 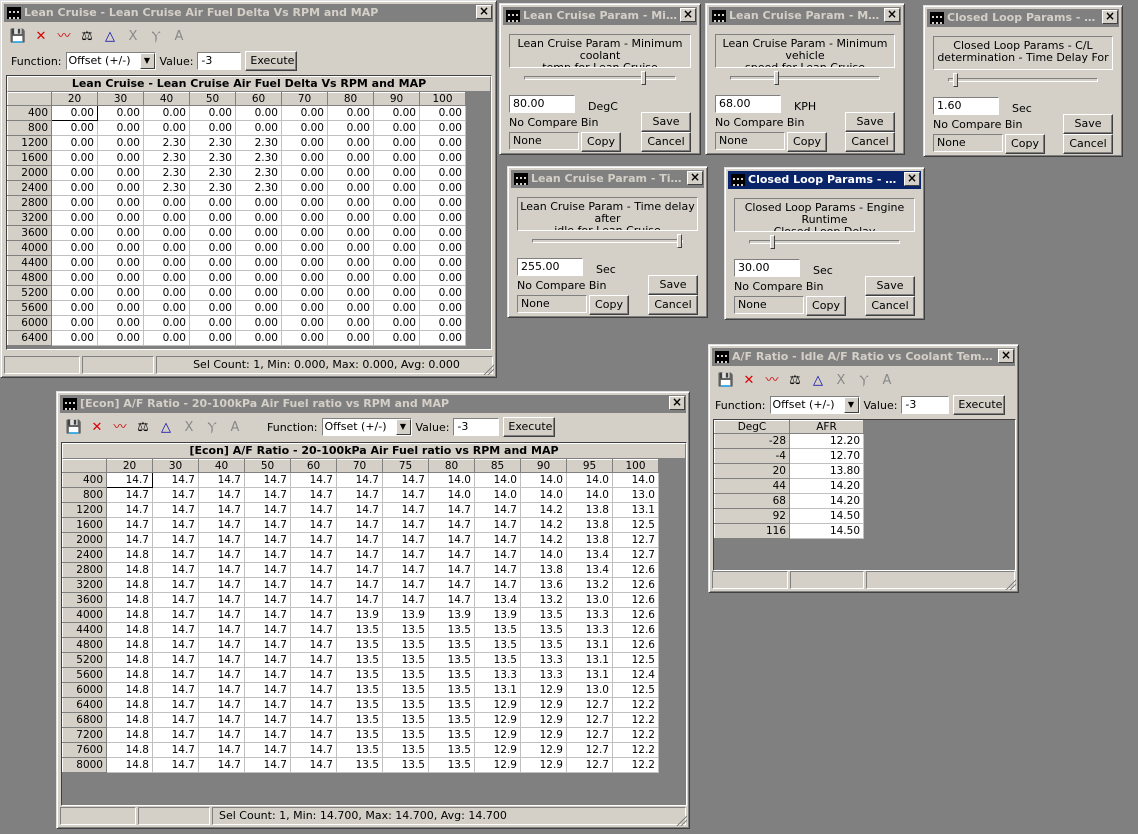 I want to click on column-header: 95, so click(x=589, y=466).